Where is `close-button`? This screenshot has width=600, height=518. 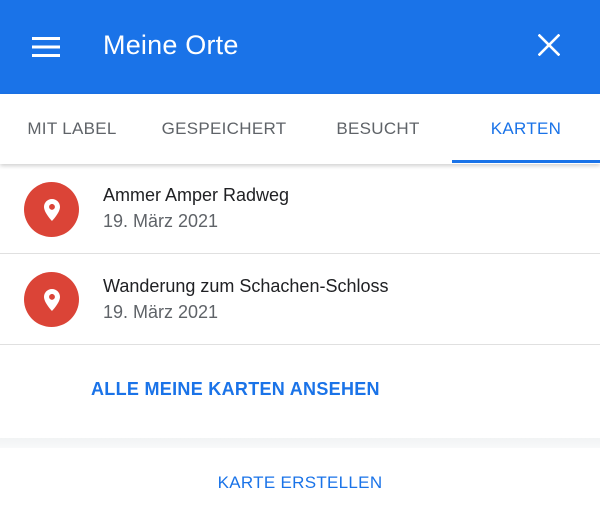 close-button is located at coordinates (549, 45).